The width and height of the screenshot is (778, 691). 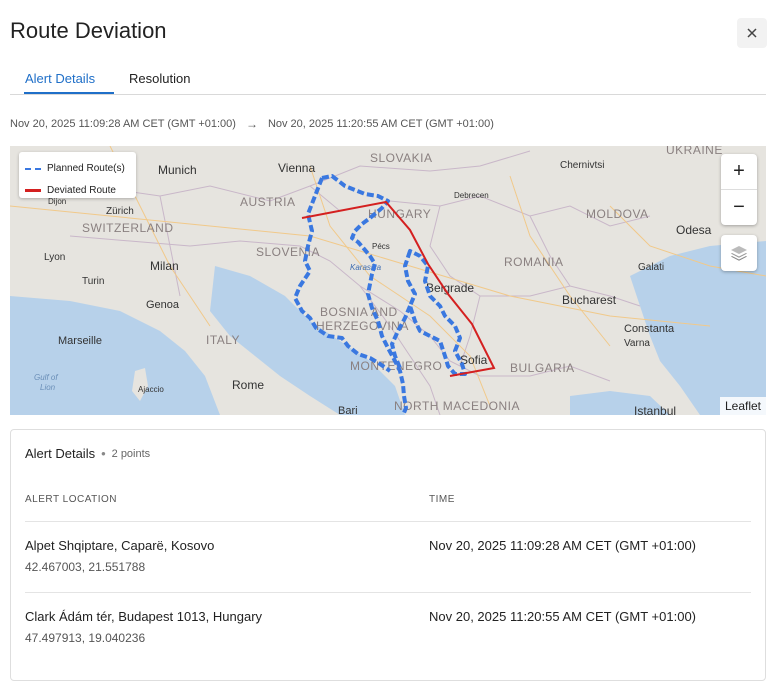 What do you see at coordinates (649, 329) in the screenshot?
I see `map-label-constanta: Constanta` at bounding box center [649, 329].